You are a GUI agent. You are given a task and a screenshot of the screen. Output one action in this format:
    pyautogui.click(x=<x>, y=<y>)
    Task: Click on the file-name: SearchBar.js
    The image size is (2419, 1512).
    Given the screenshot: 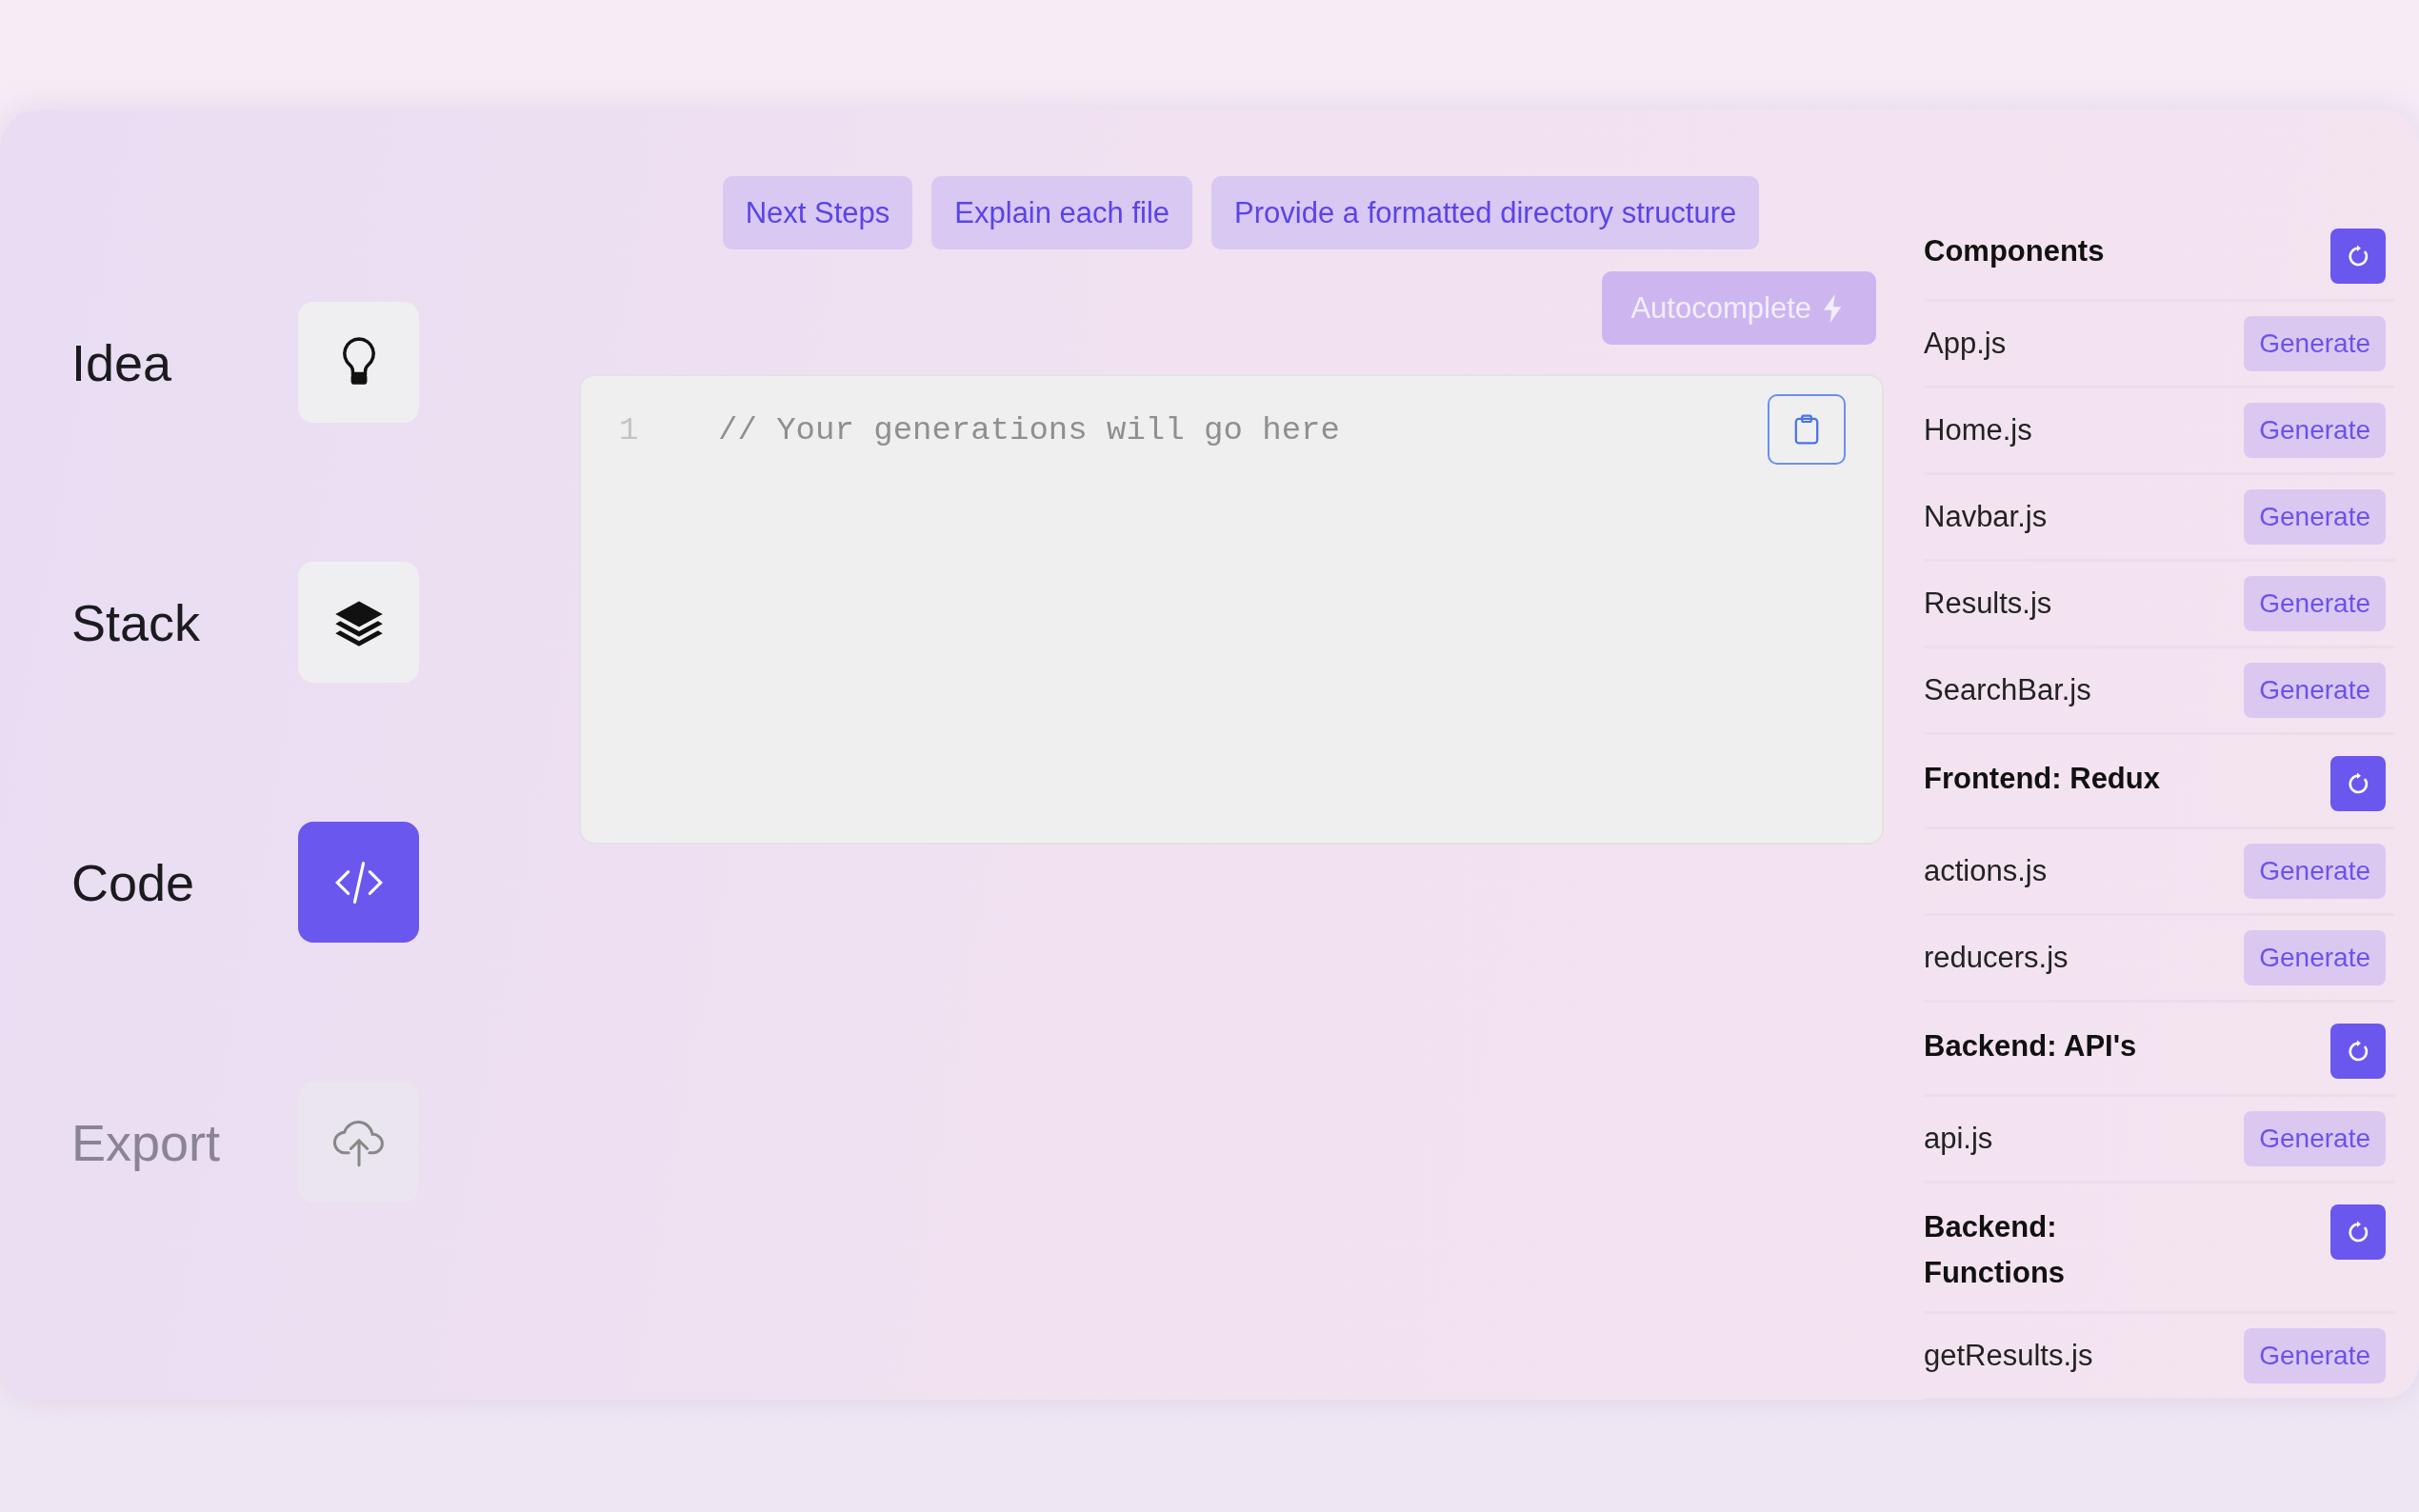 What is the action you would take?
    pyautogui.click(x=2008, y=690)
    